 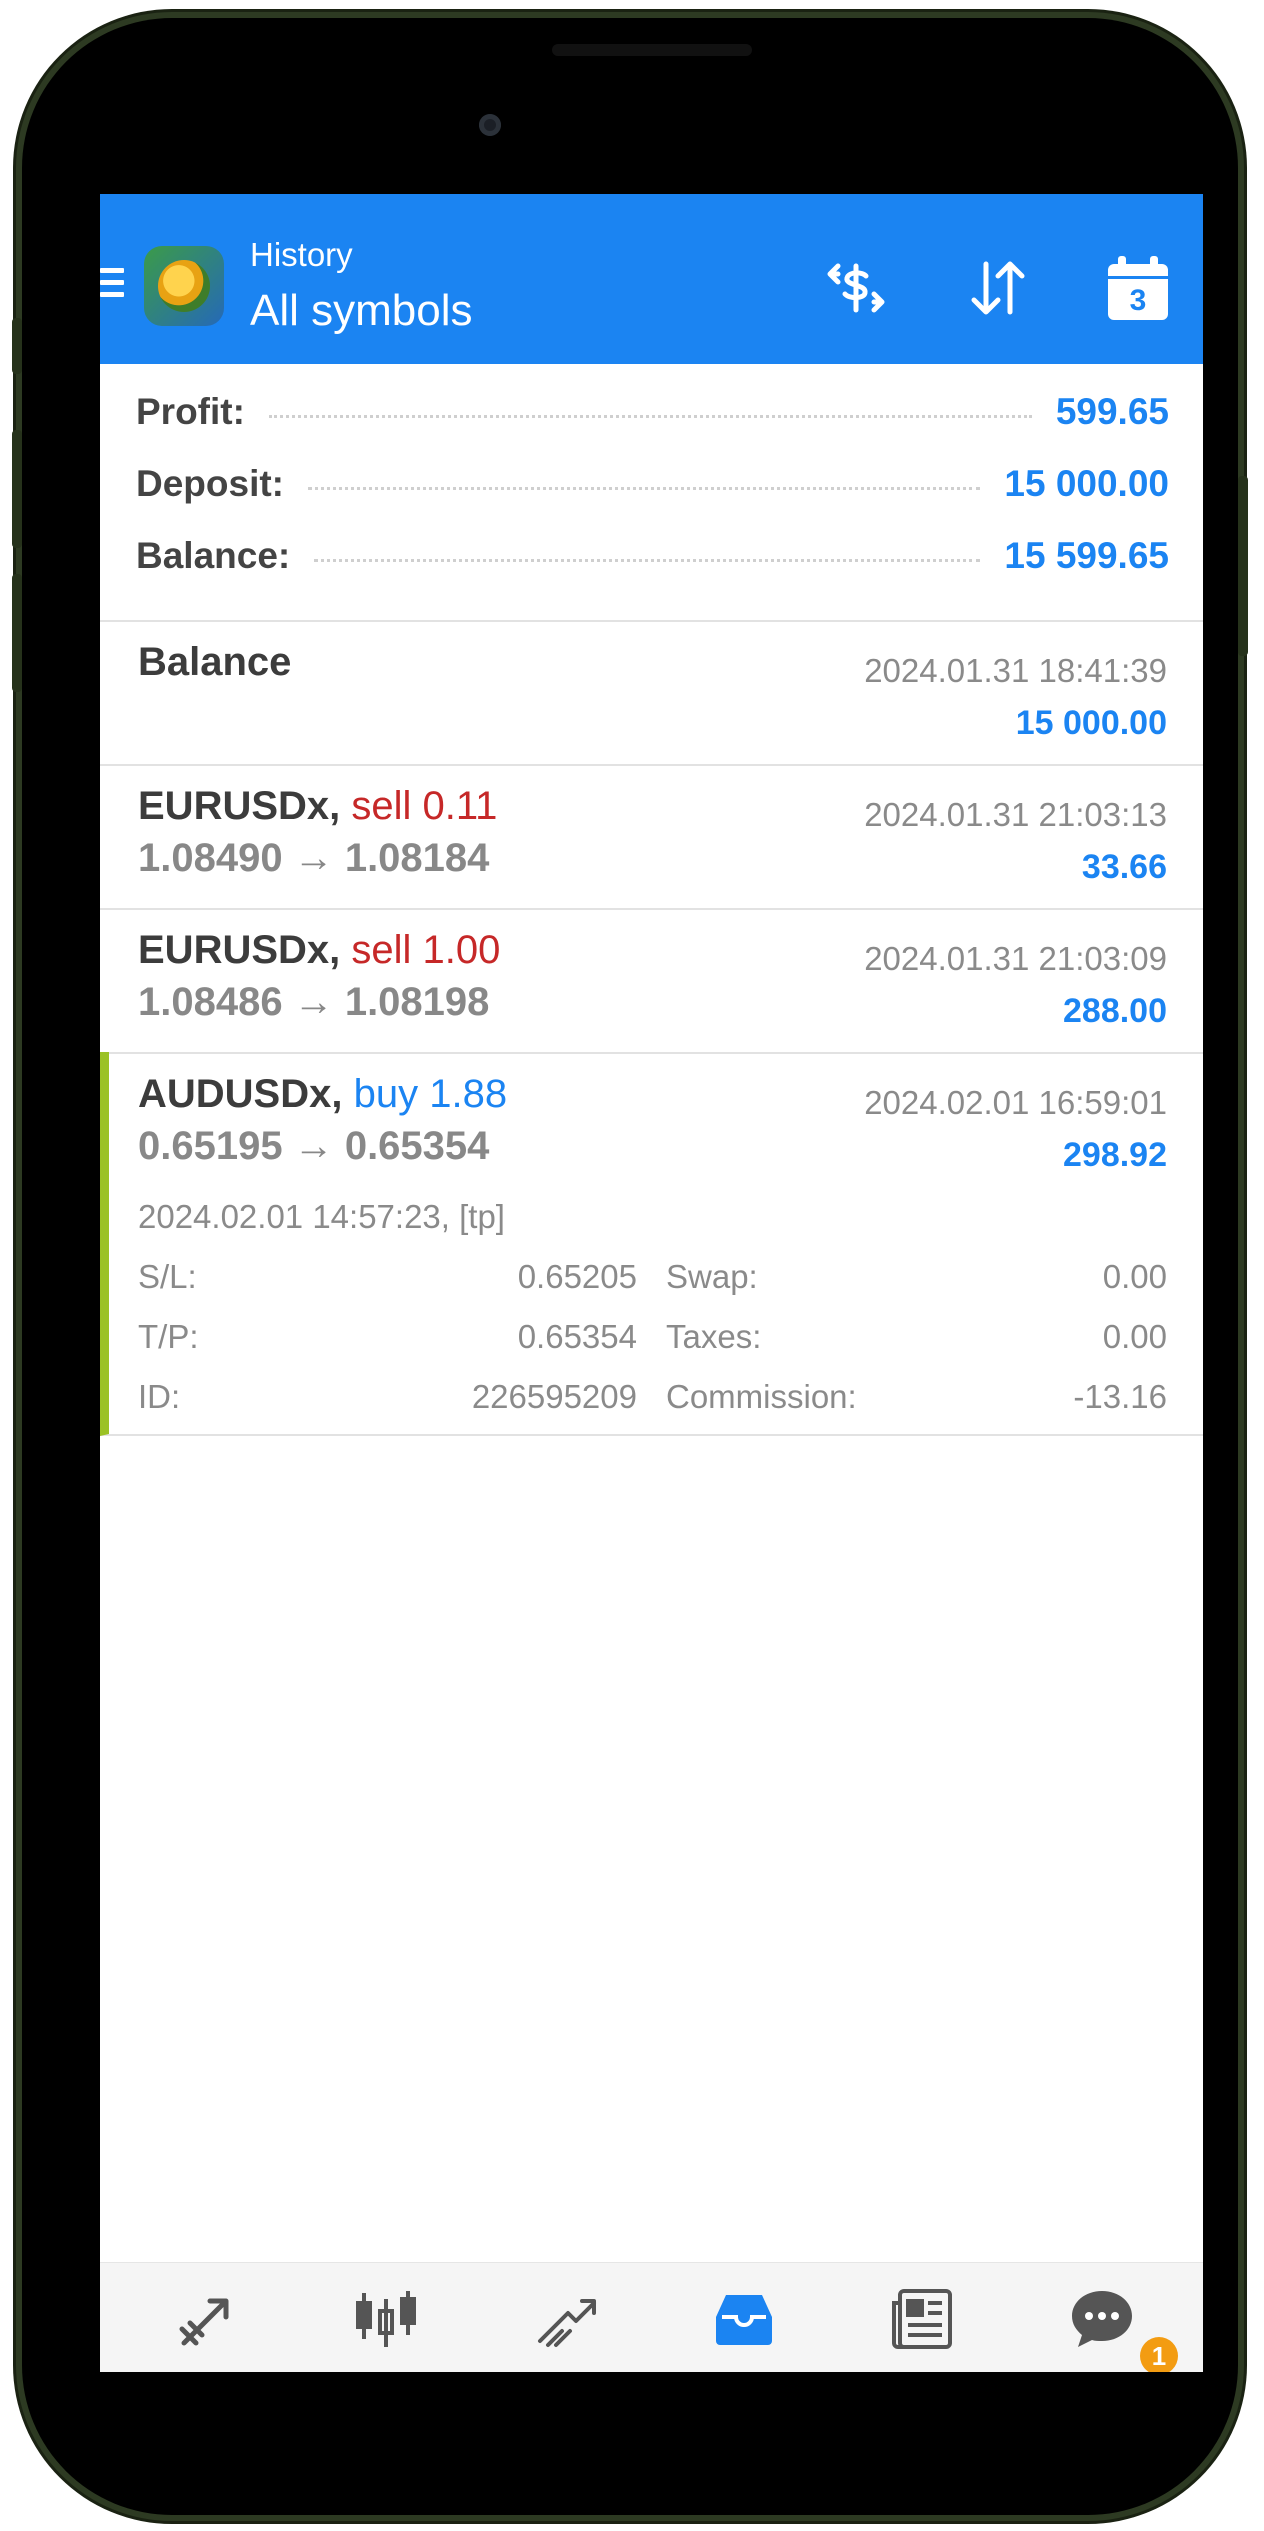 I want to click on deal-time: 2024.02.01 16:59:01, so click(x=1015, y=1102).